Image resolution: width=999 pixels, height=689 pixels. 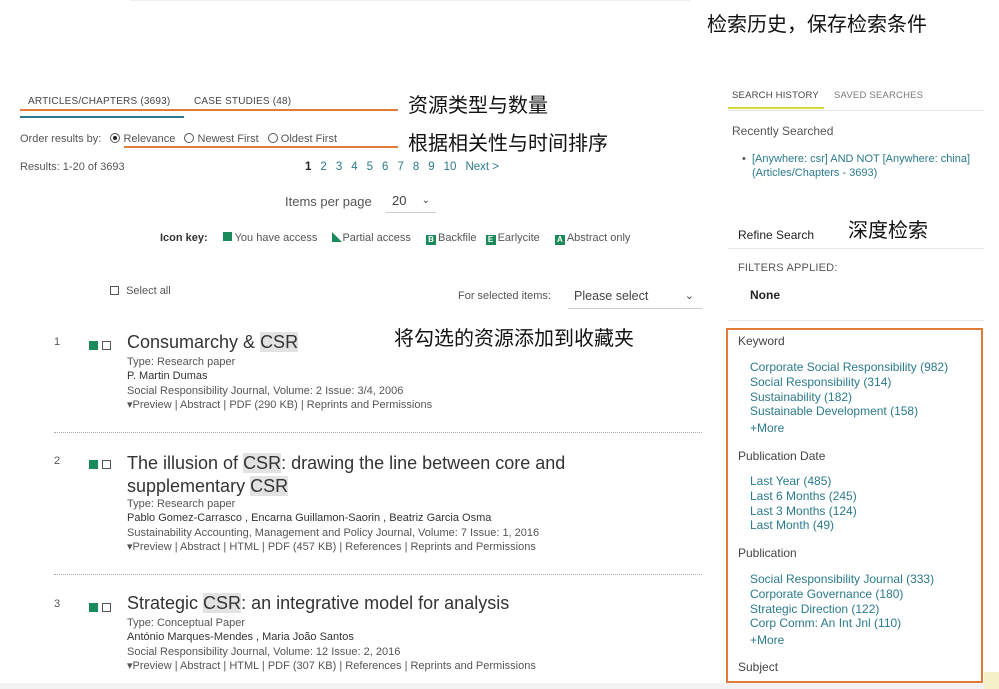 I want to click on recently-searched-label: Recently Searched, so click(x=783, y=131).